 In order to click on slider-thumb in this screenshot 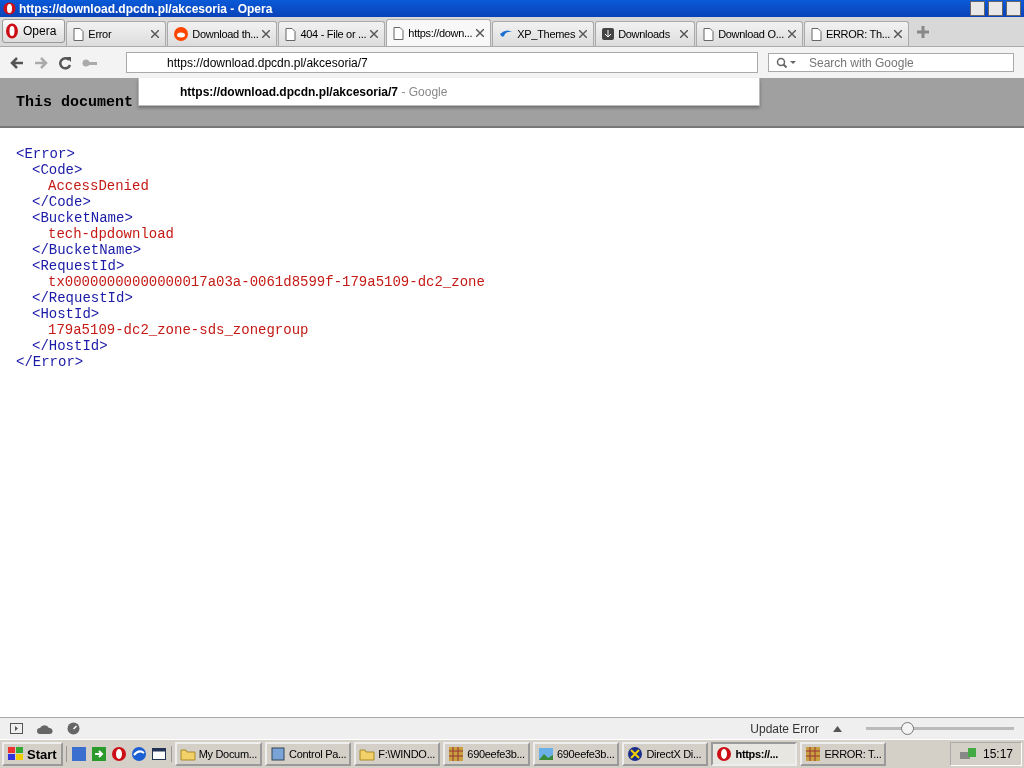, I will do `click(908, 728)`.